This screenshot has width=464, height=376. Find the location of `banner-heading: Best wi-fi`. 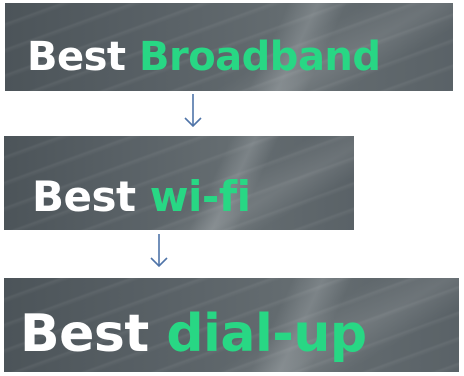

banner-heading: Best wi-fi is located at coordinates (141, 197).